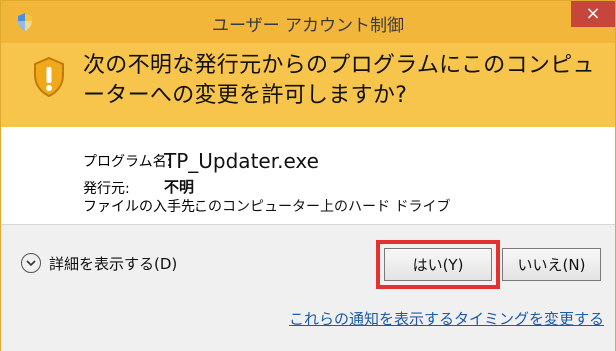 This screenshot has height=351, width=616. What do you see at coordinates (322, 207) in the screenshot?
I see `file-origin-value: このコンピューター上のハード ドライブ` at bounding box center [322, 207].